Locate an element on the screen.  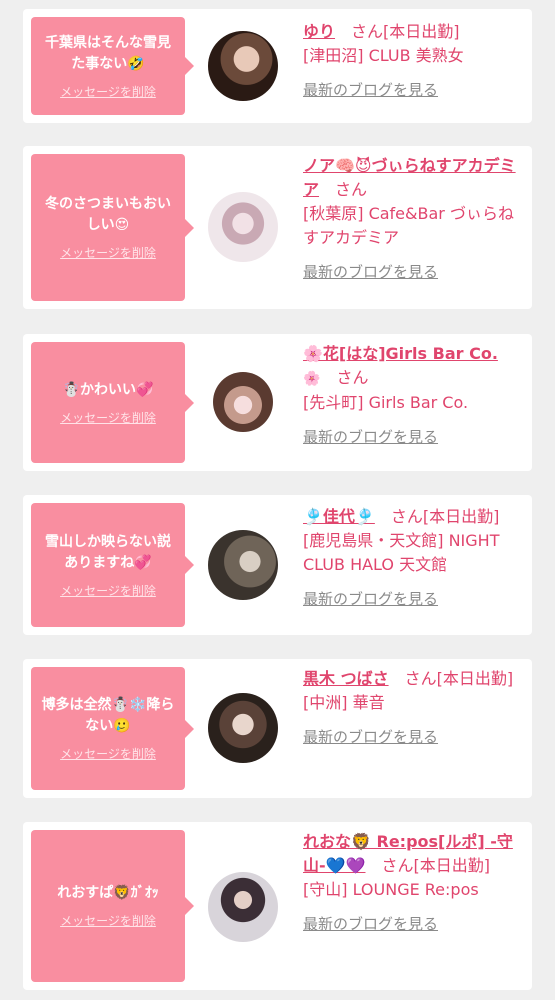
message-text: 博多は全然☃️❄️降らない🥲 is located at coordinates (108, 715).